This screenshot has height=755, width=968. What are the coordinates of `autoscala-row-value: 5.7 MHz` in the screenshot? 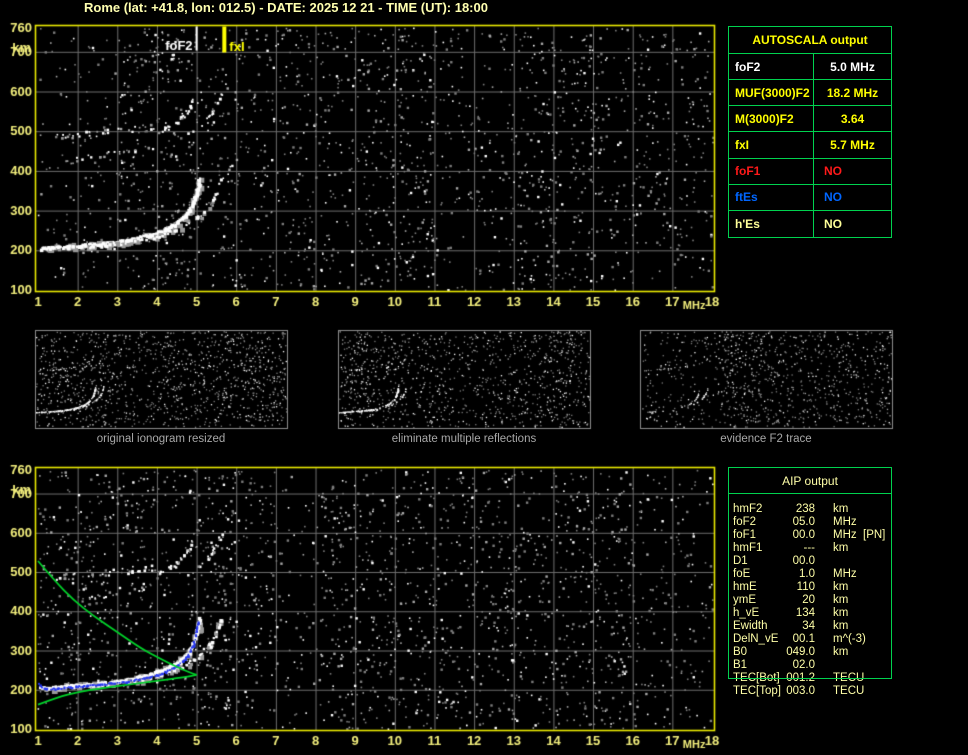 It's located at (852, 145).